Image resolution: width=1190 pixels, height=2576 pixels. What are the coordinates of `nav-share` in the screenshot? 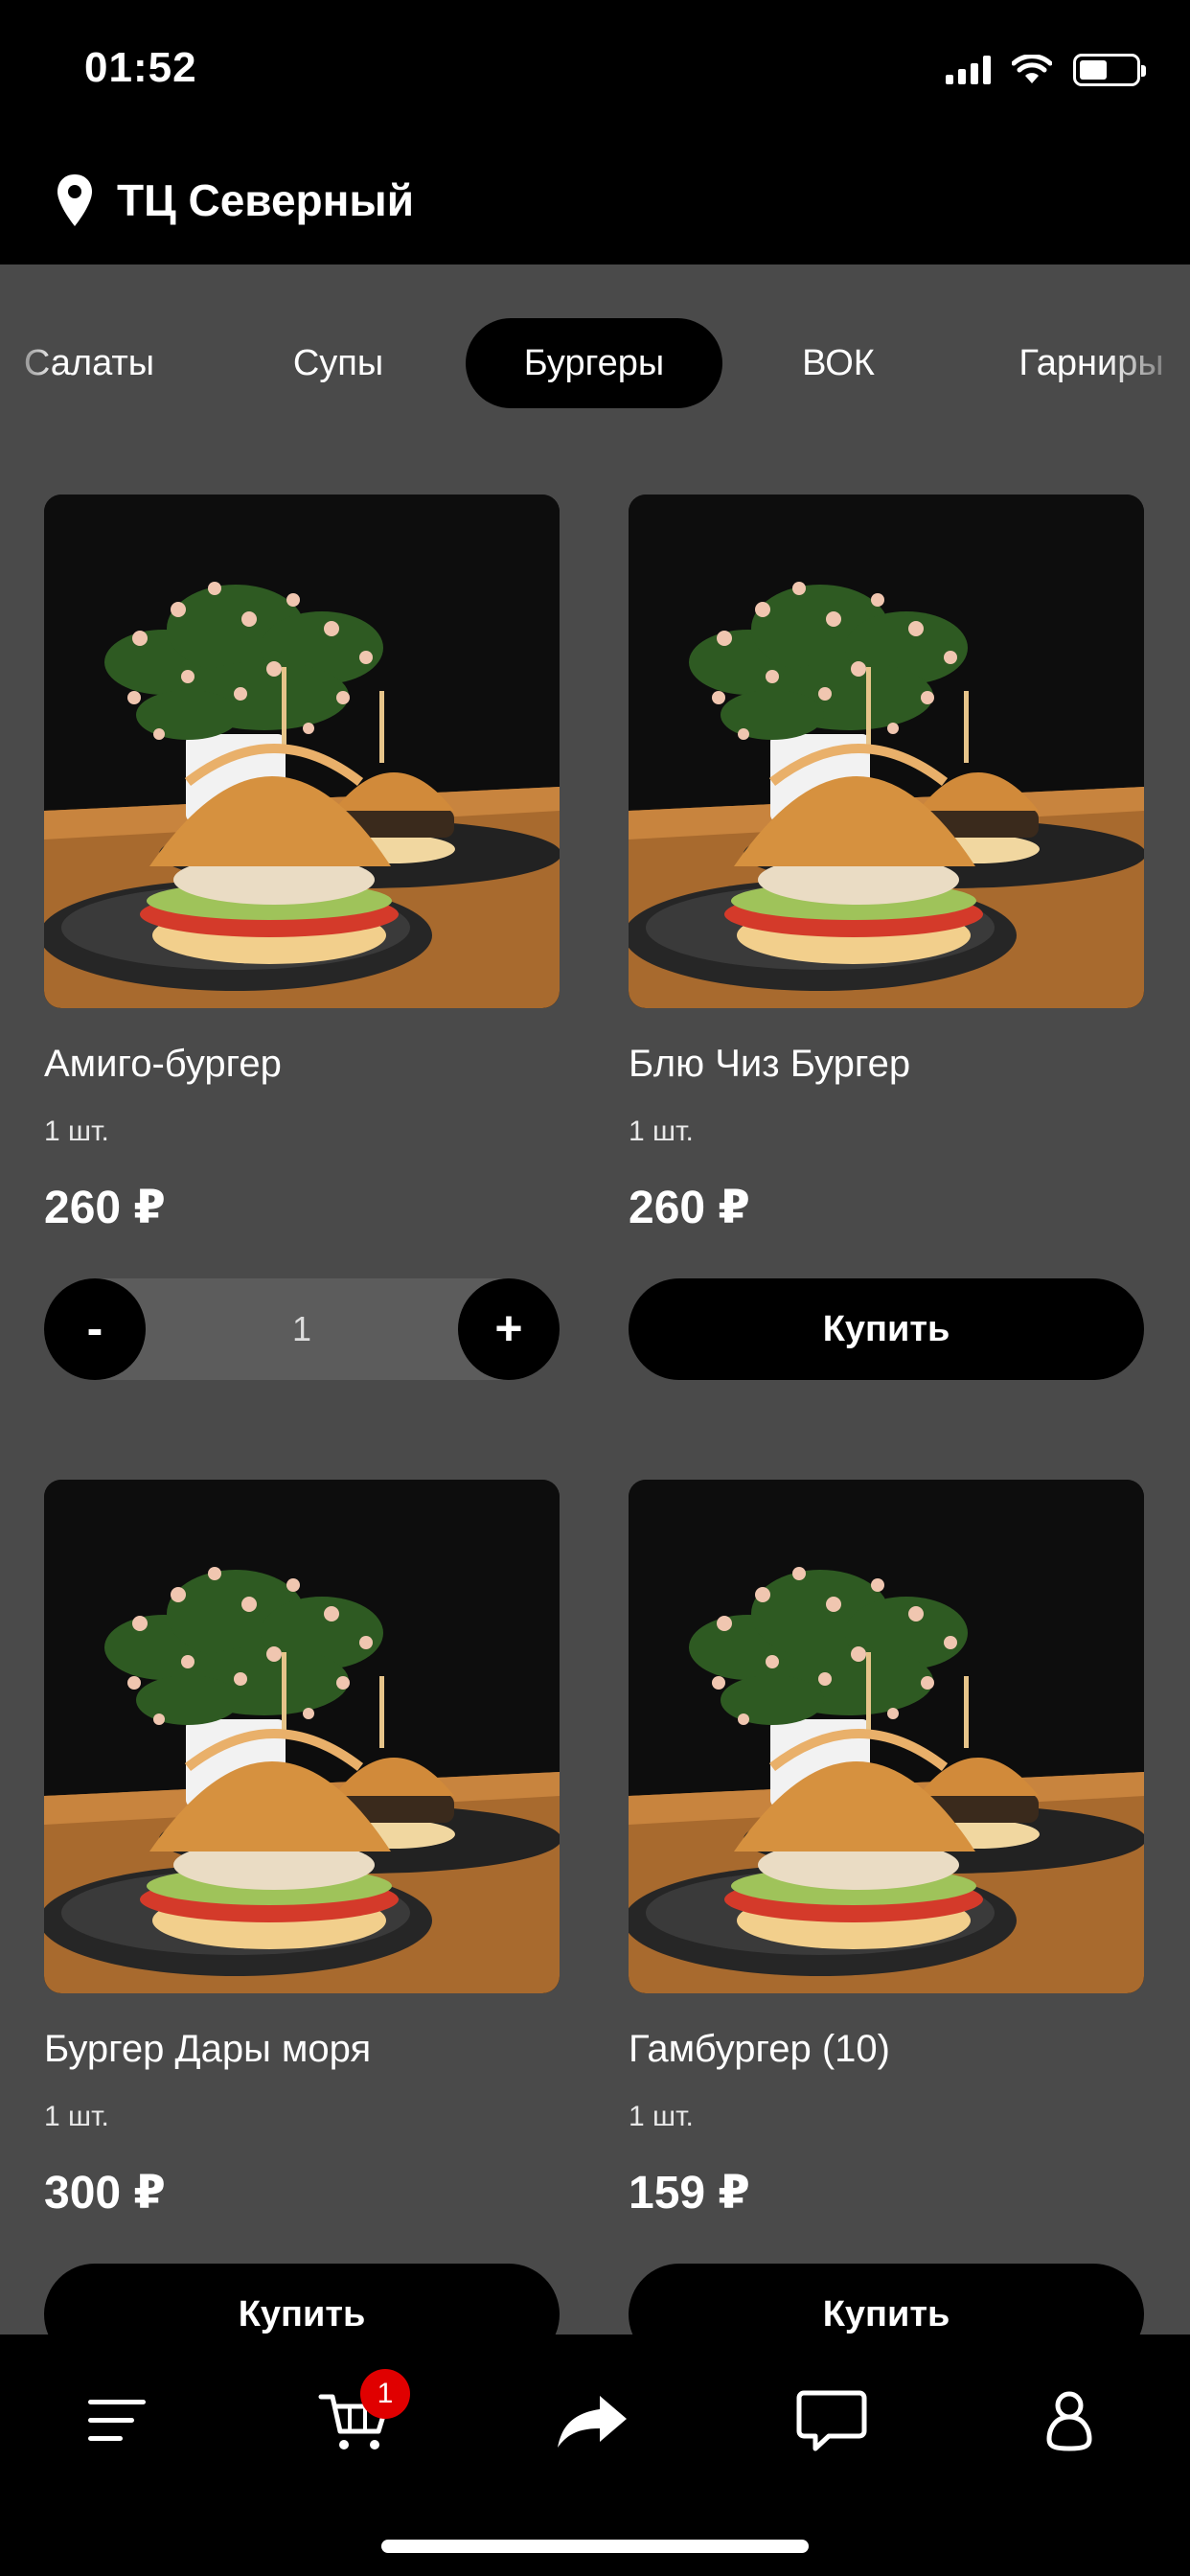 It's located at (592, 2421).